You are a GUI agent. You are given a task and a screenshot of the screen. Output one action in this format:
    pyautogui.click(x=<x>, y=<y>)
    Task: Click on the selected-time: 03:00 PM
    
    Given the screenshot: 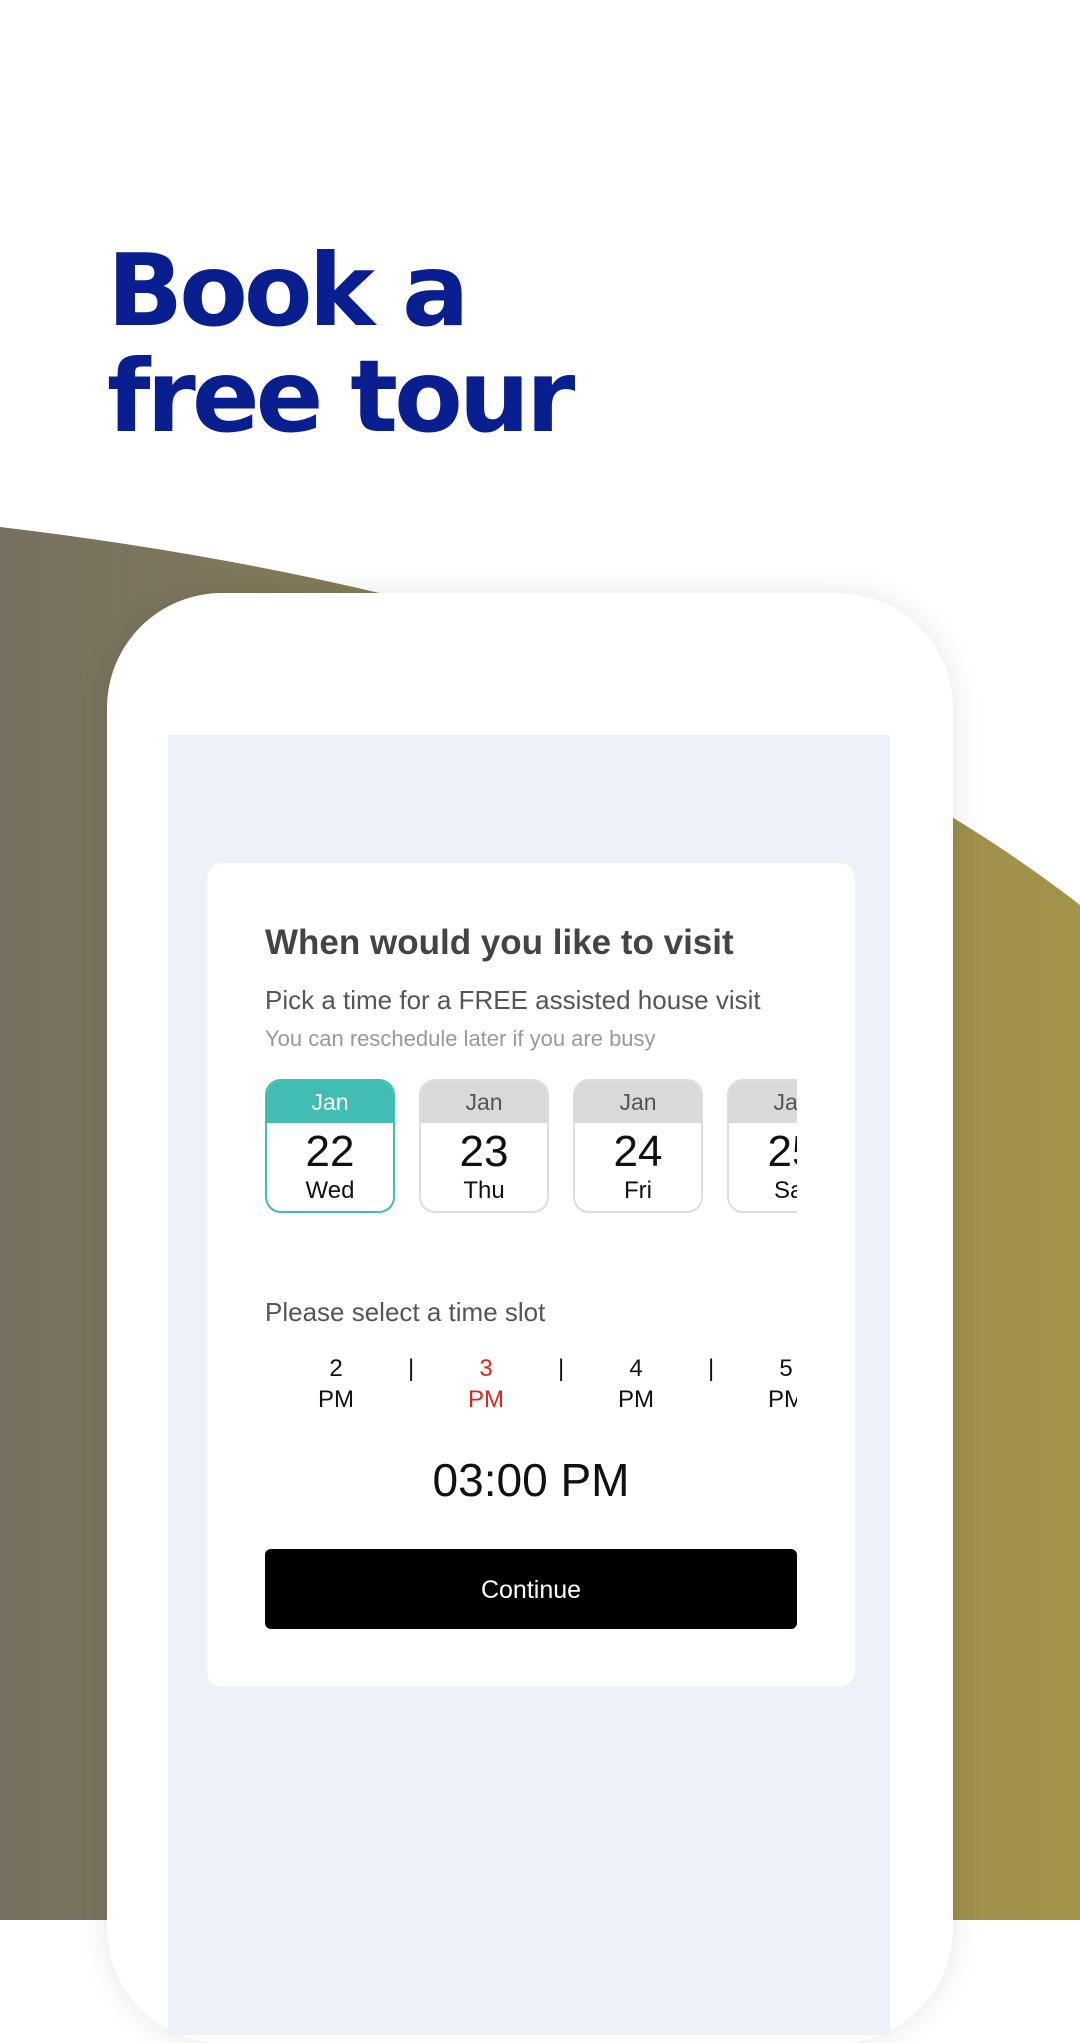 What is the action you would take?
    pyautogui.click(x=531, y=1480)
    